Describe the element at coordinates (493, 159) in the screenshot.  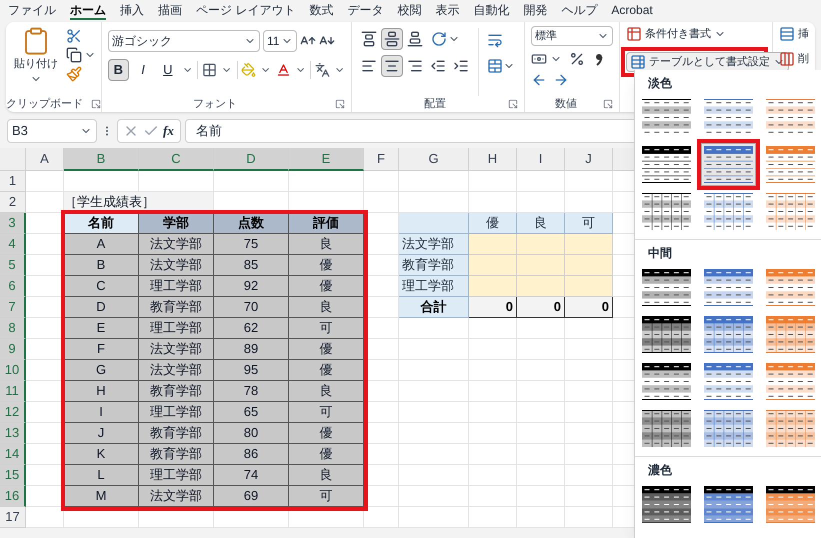
I see `column-header: H` at that location.